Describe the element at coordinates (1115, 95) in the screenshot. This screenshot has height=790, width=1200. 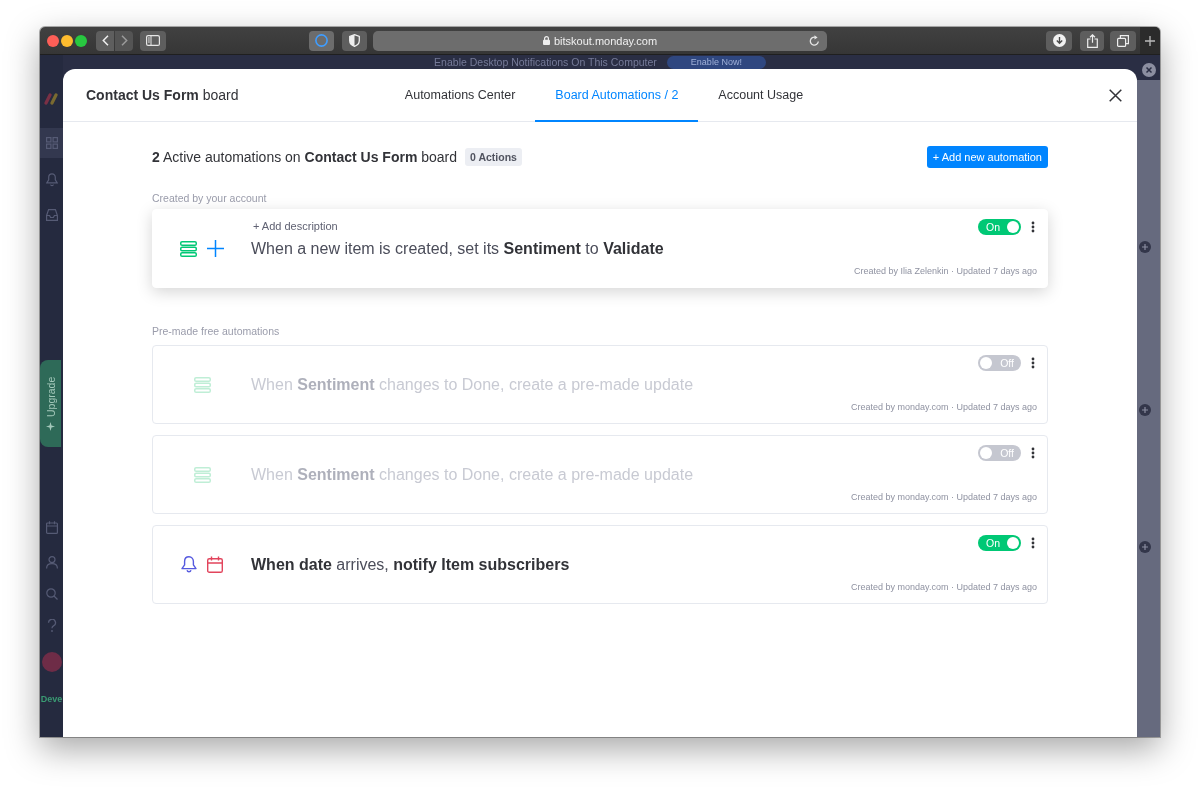
I see `close-icon` at that location.